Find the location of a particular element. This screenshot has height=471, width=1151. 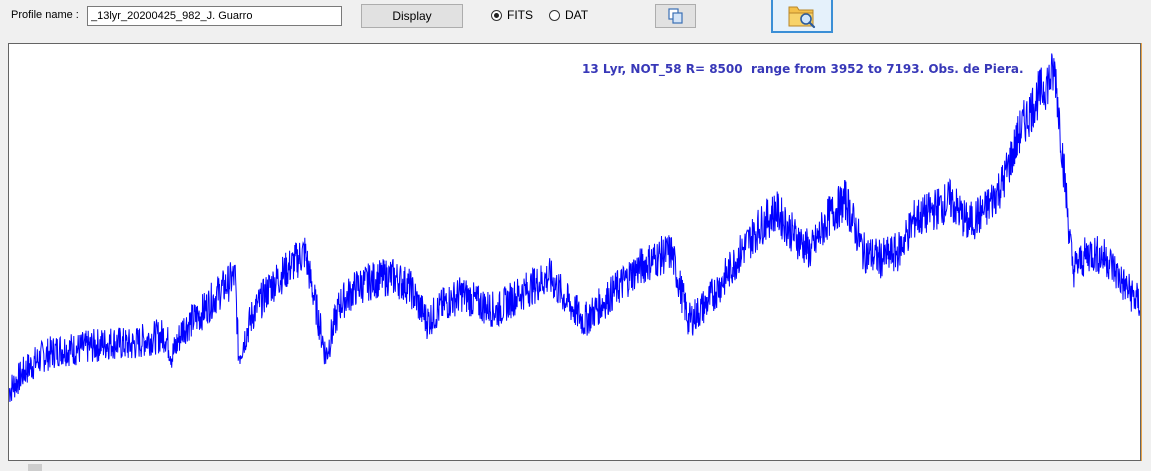

scrollbar-thumb is located at coordinates (35, 467).